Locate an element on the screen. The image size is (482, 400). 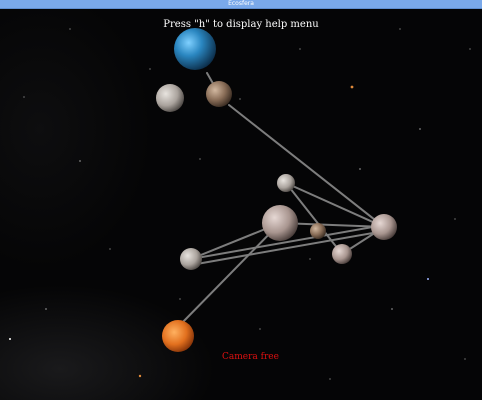
orange-planet is located at coordinates (178, 336).